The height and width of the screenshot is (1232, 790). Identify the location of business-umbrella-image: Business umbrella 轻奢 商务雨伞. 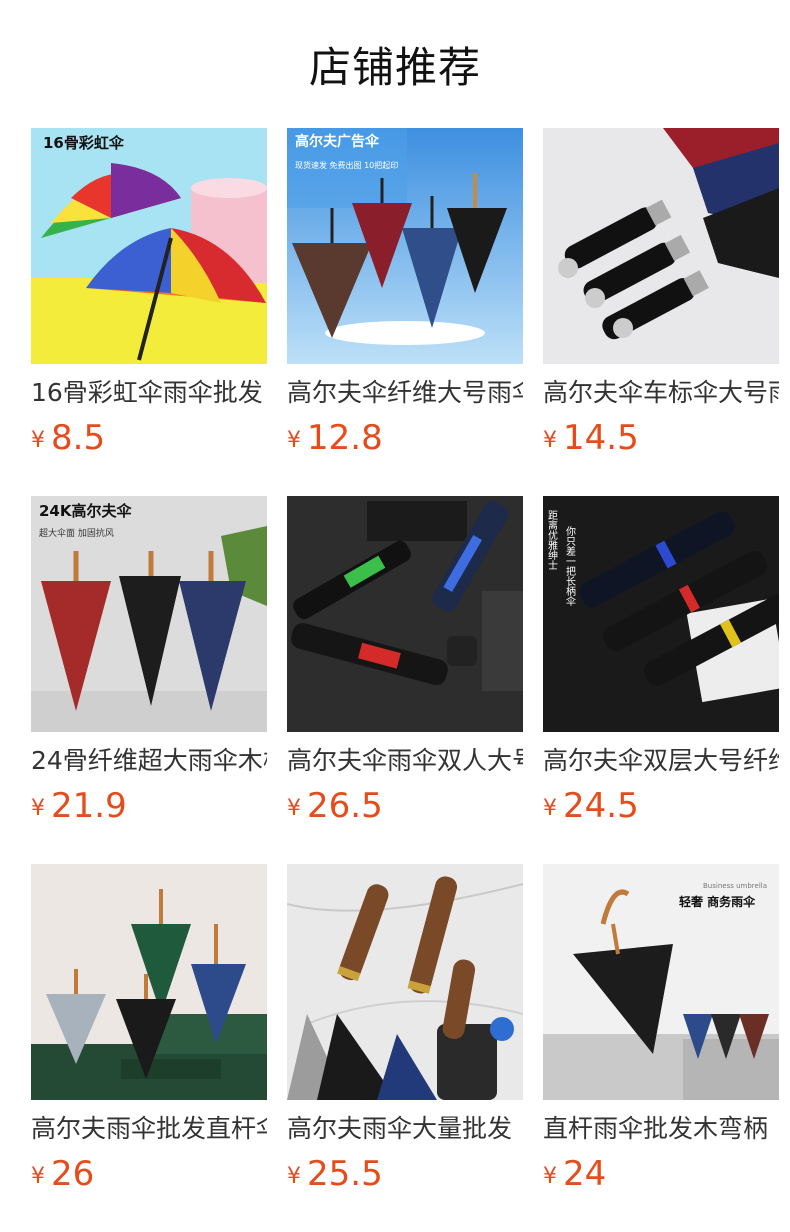
(661, 982).